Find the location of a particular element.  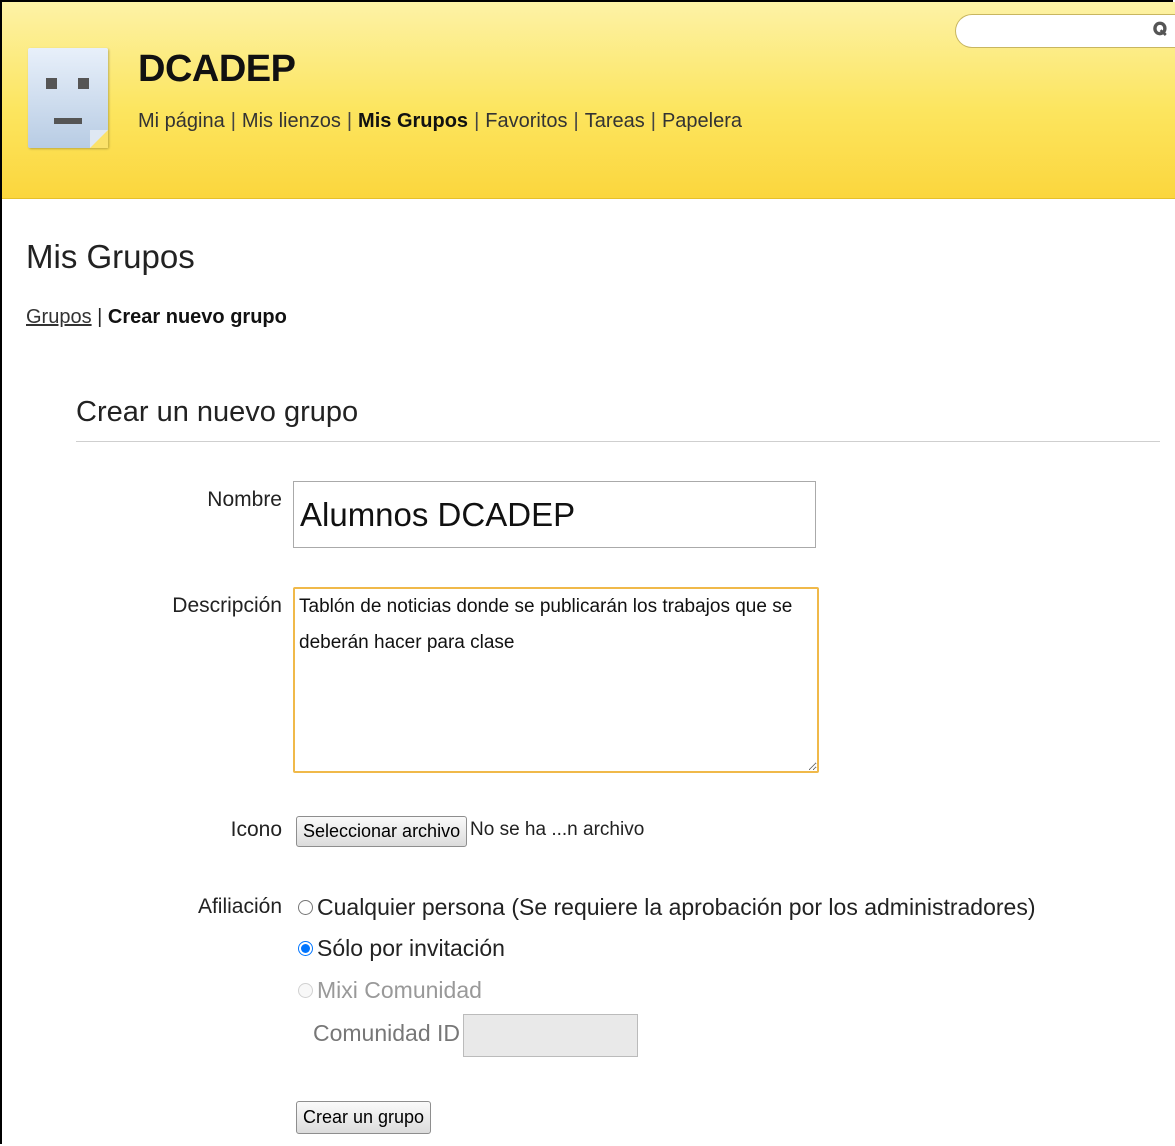

description-label: Descripción is located at coordinates (227, 605).